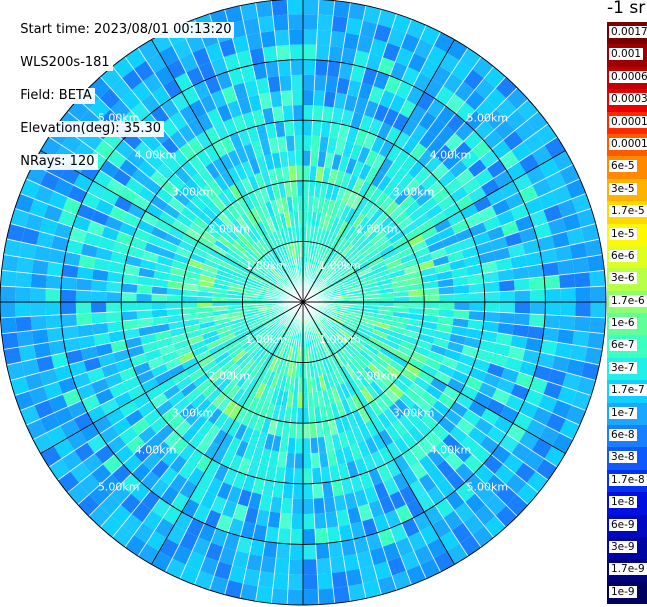  I want to click on colorbar-tick-label: 0.0001, so click(628, 143).